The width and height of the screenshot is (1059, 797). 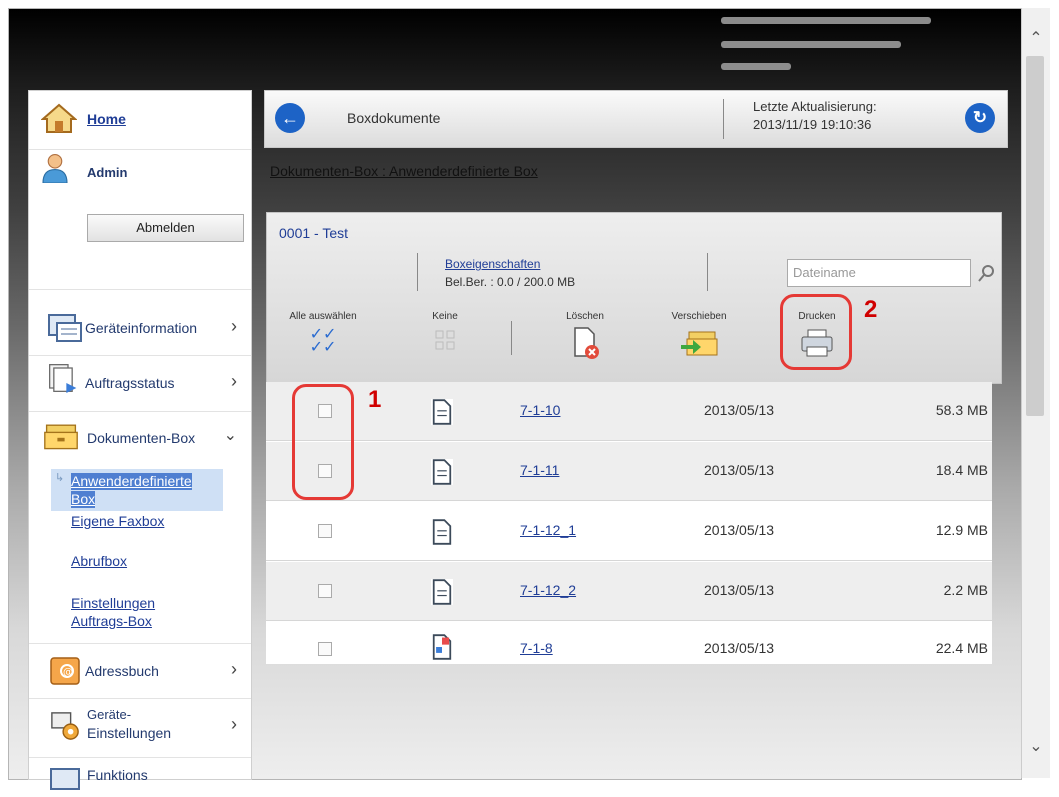 I want to click on sidebar-subitem-label: Box, so click(x=83, y=499).